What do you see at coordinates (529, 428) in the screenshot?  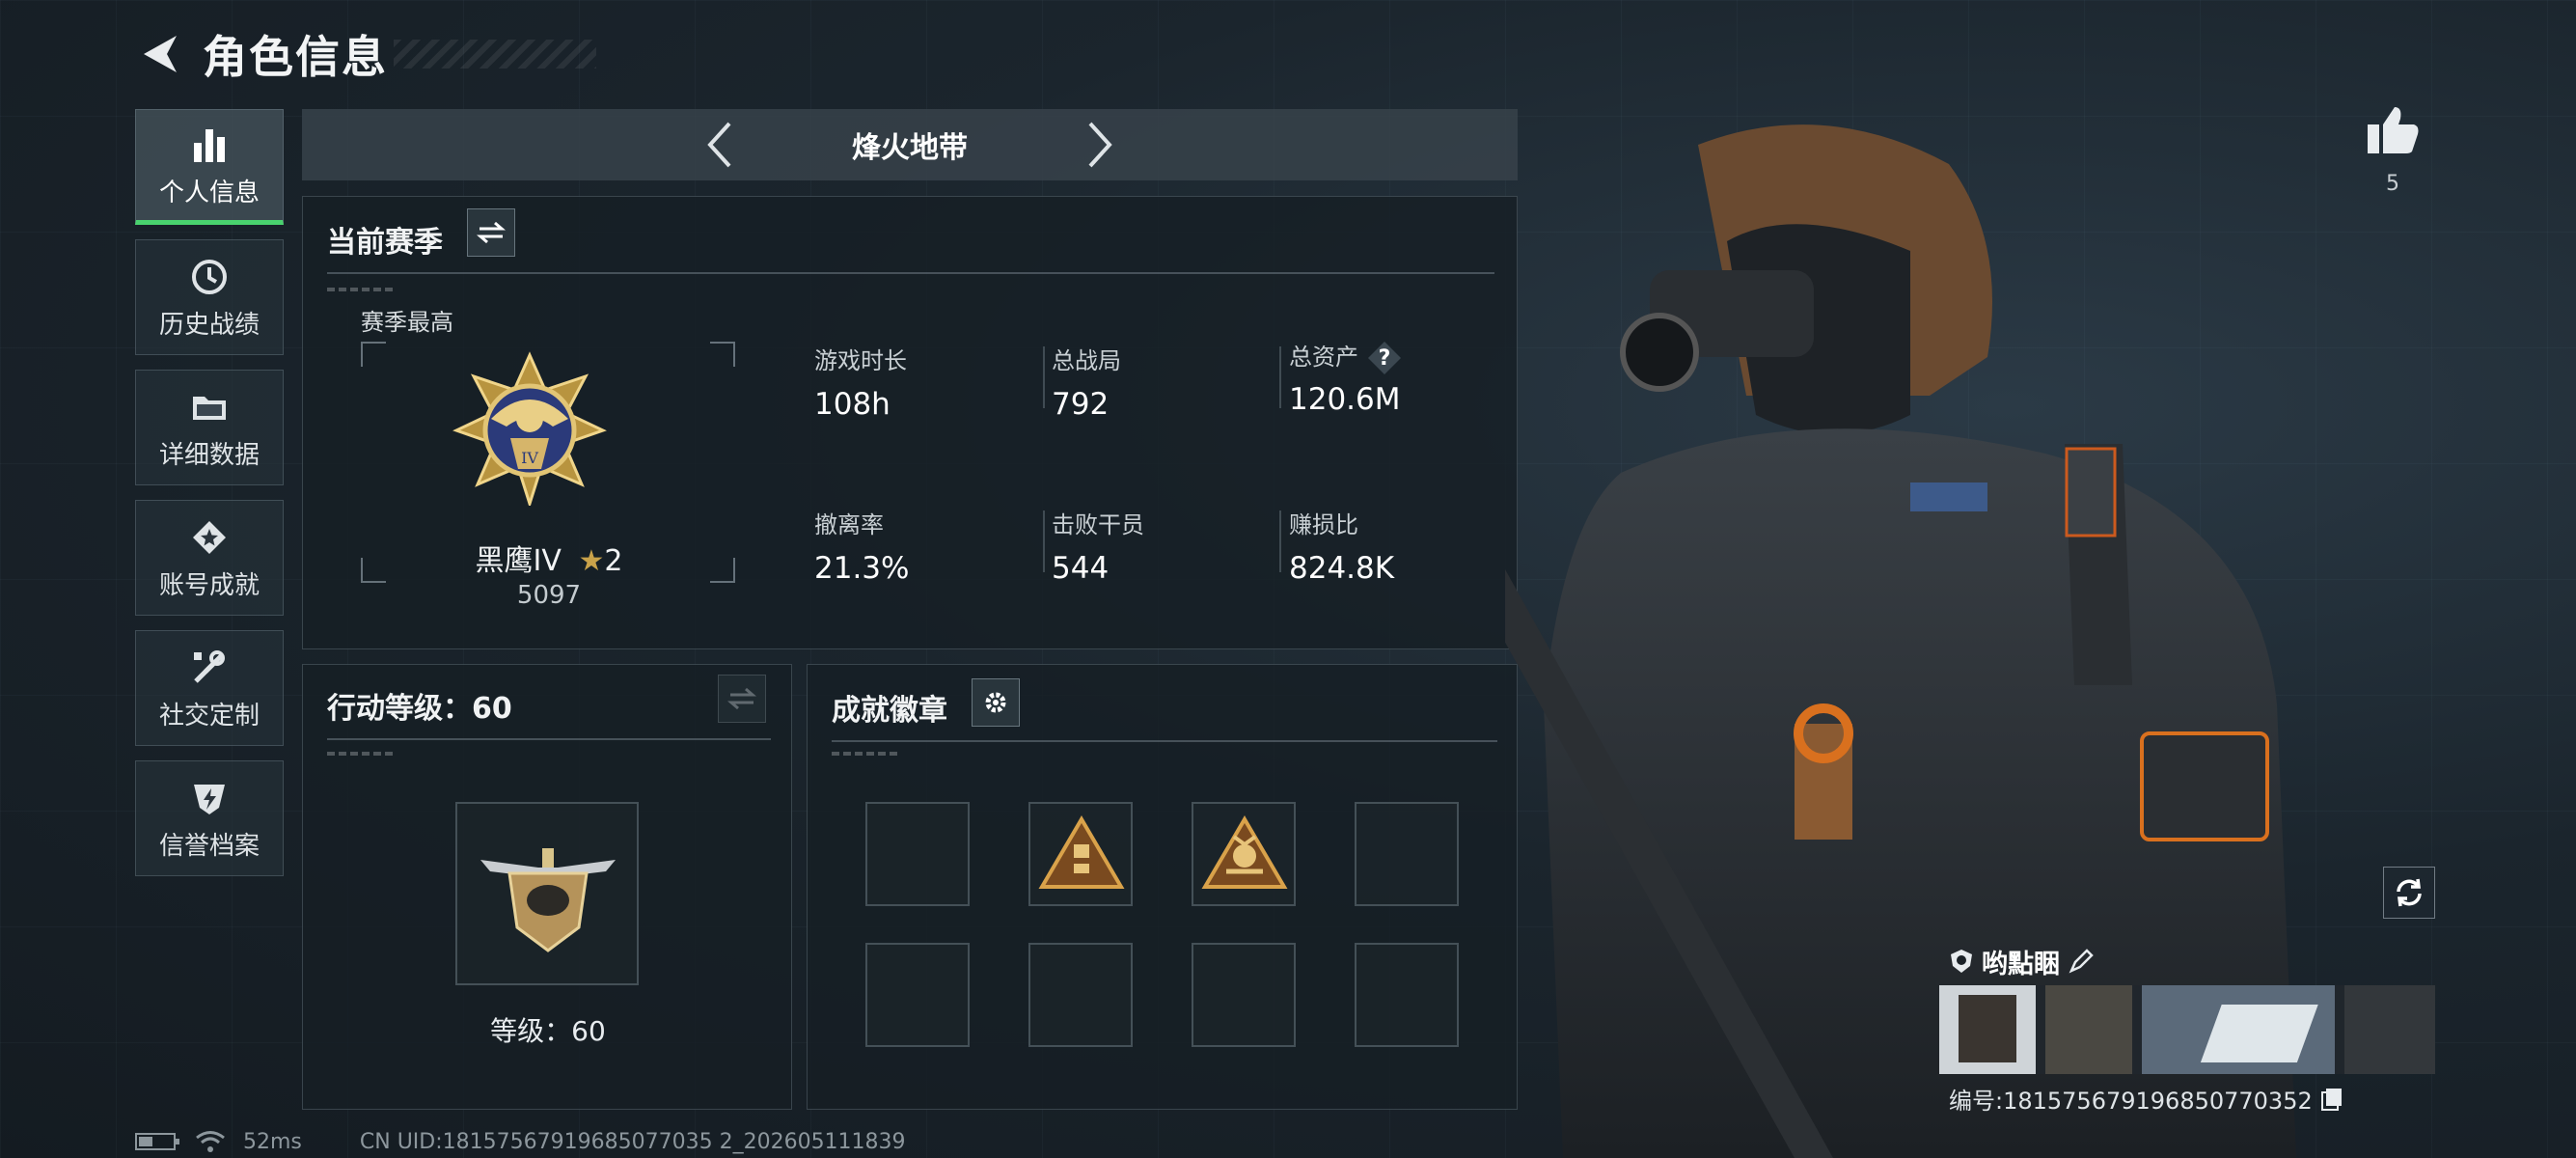 I see `rank-emblem-icon: IV` at bounding box center [529, 428].